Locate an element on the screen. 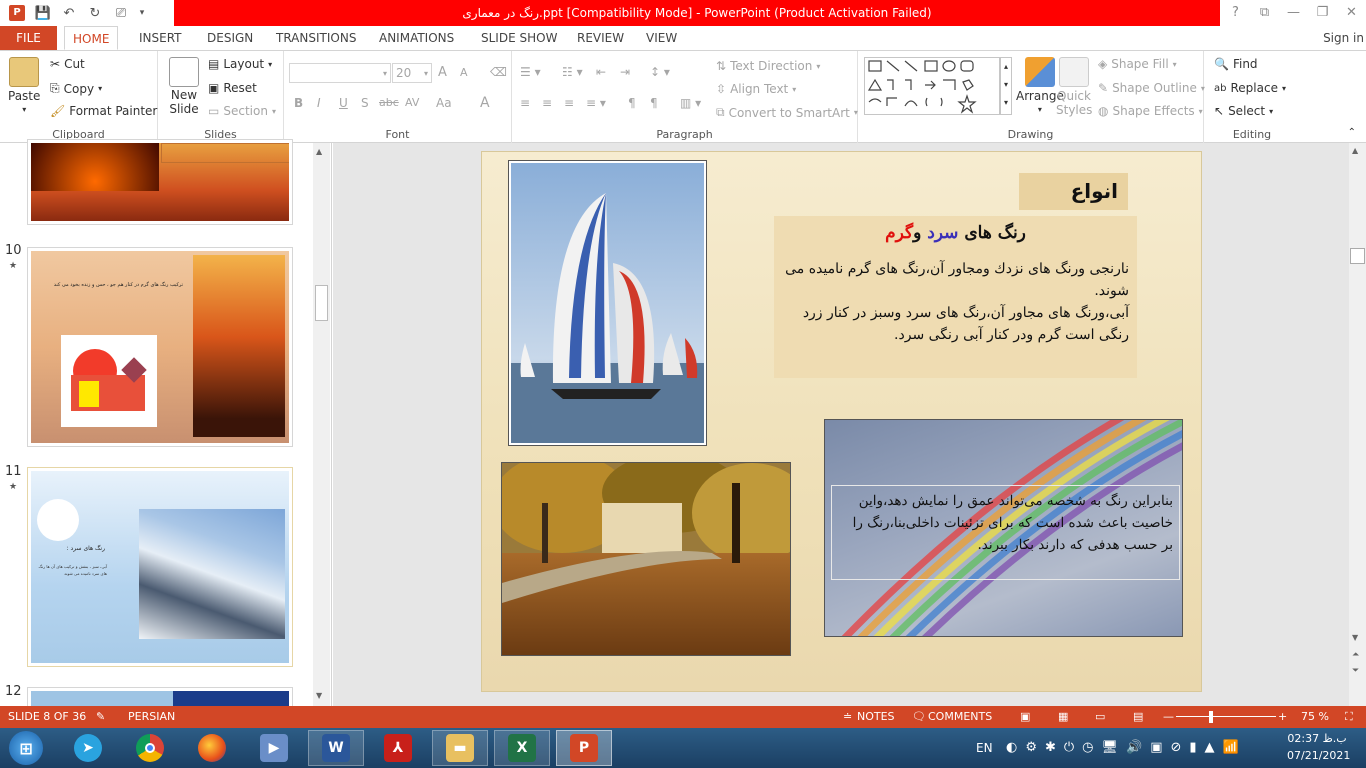 This screenshot has height=768, width=1366. ltr-icon: ¶ is located at coordinates (632, 103).